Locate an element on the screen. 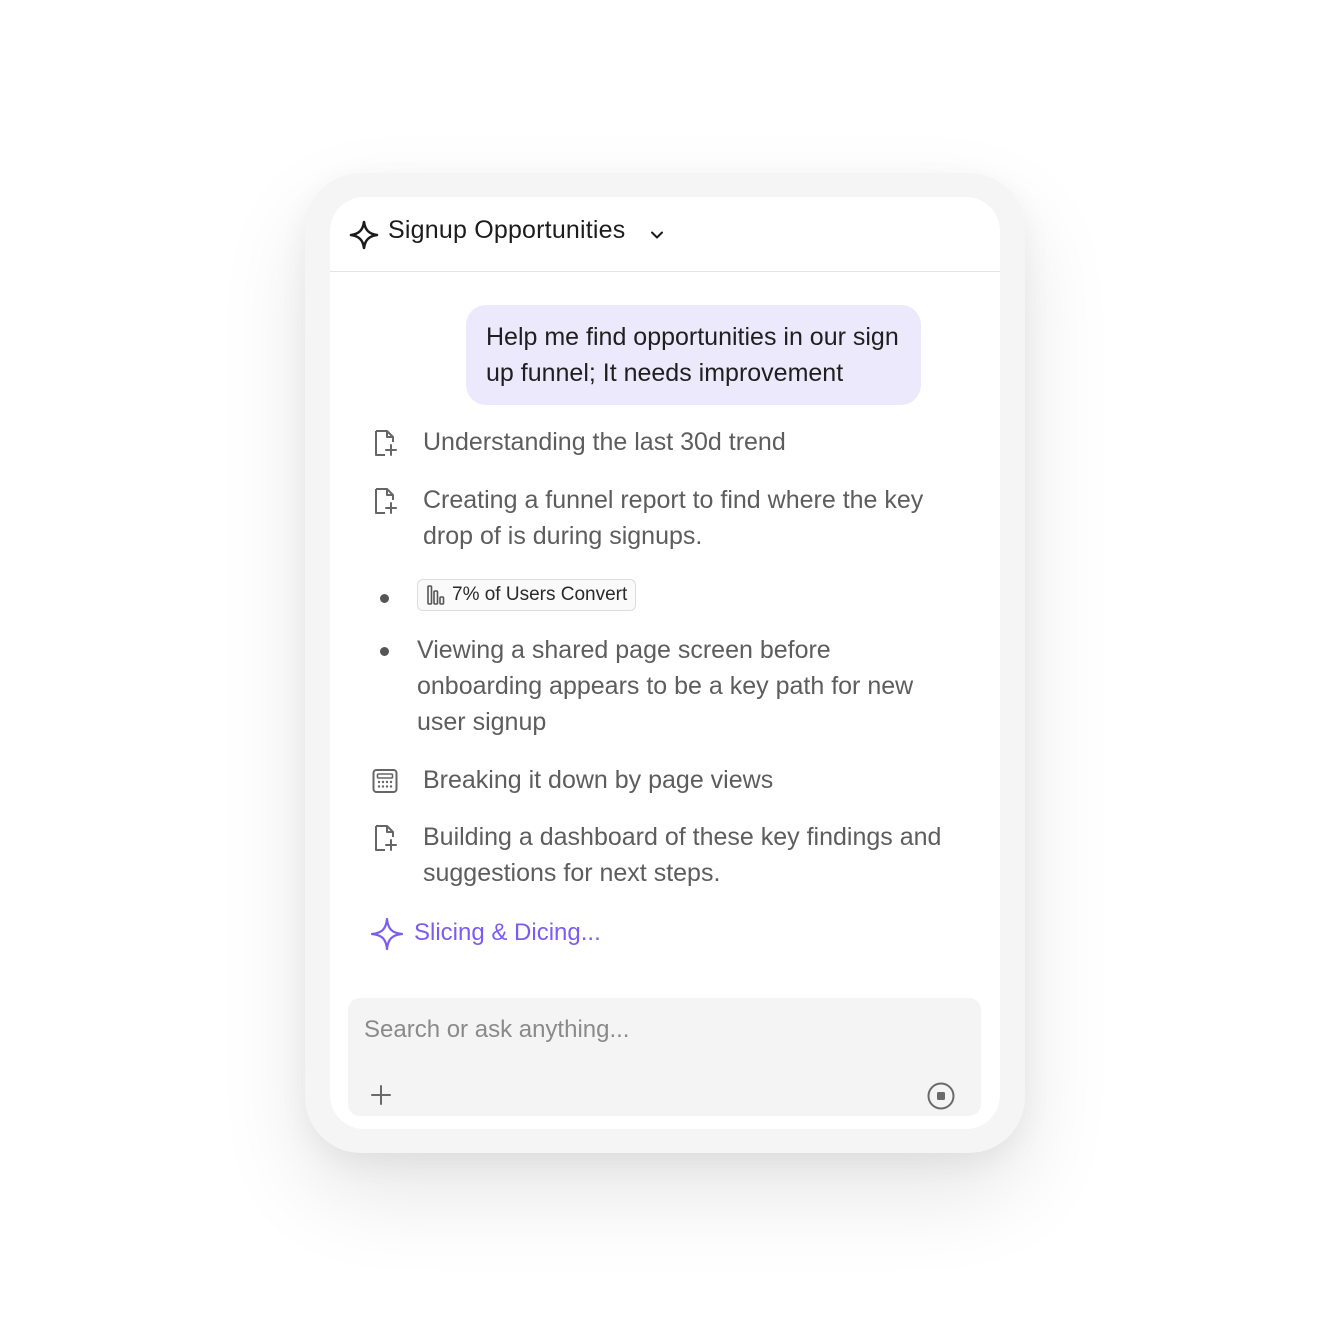 Image resolution: width=1328 pixels, height=1328 pixels. step-text: Breaking it down by page views is located at coordinates (598, 780).